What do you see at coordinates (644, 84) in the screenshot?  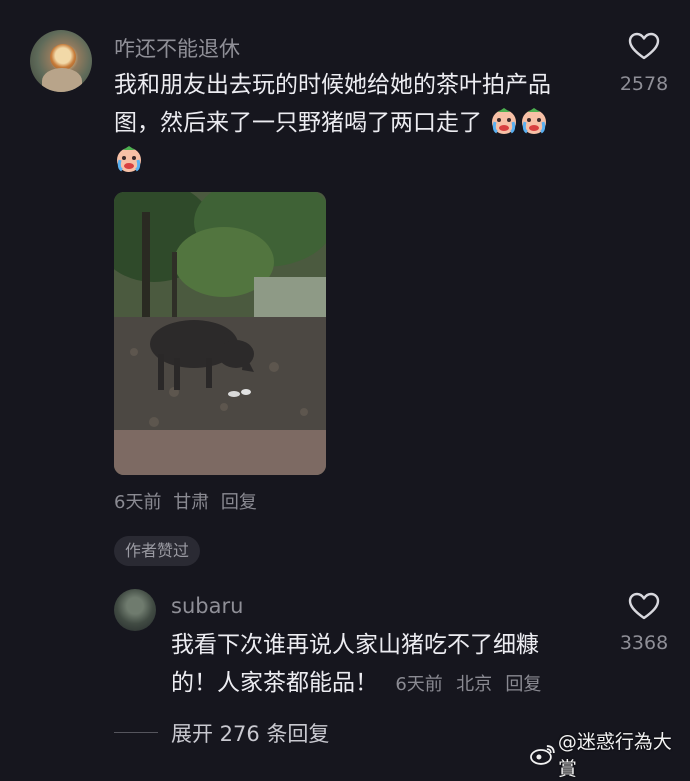 I see `like-count: 2578` at bounding box center [644, 84].